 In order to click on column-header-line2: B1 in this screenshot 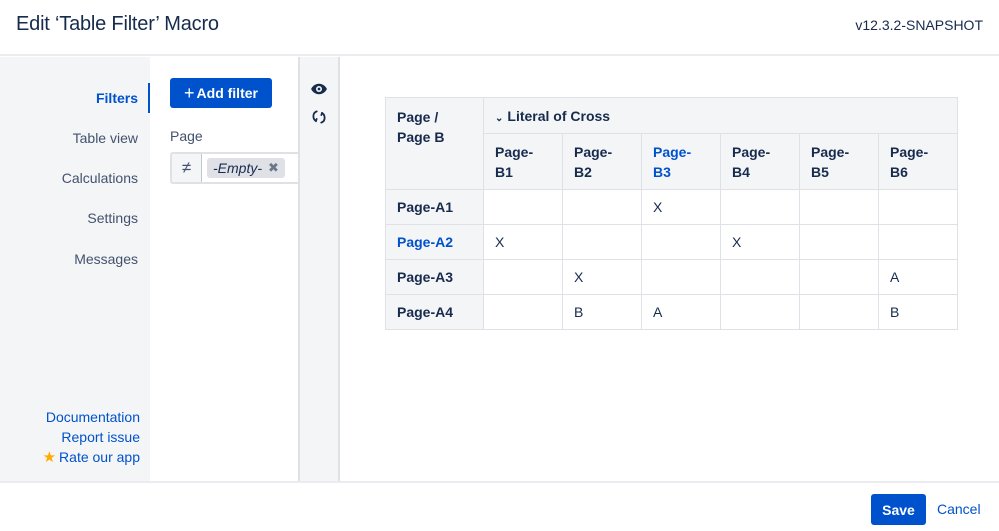, I will do `click(504, 171)`.